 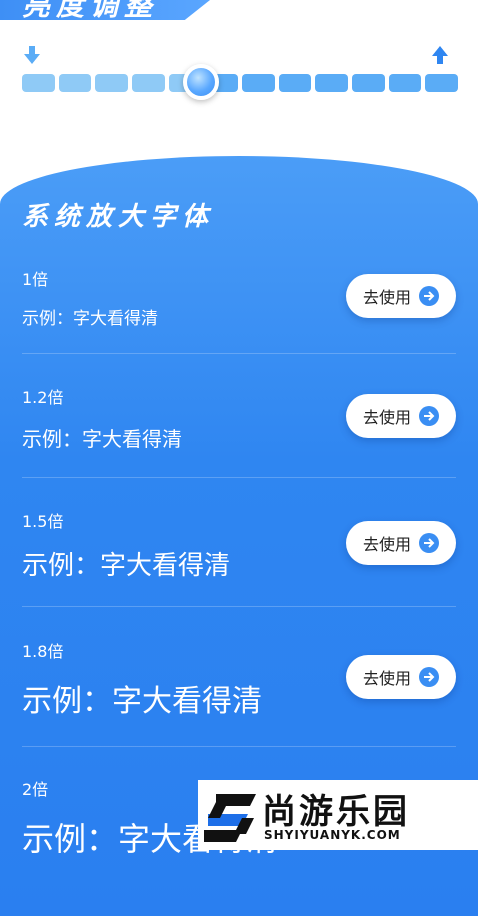 I want to click on font-section-title: 系统放大字体, so click(x=118, y=217).